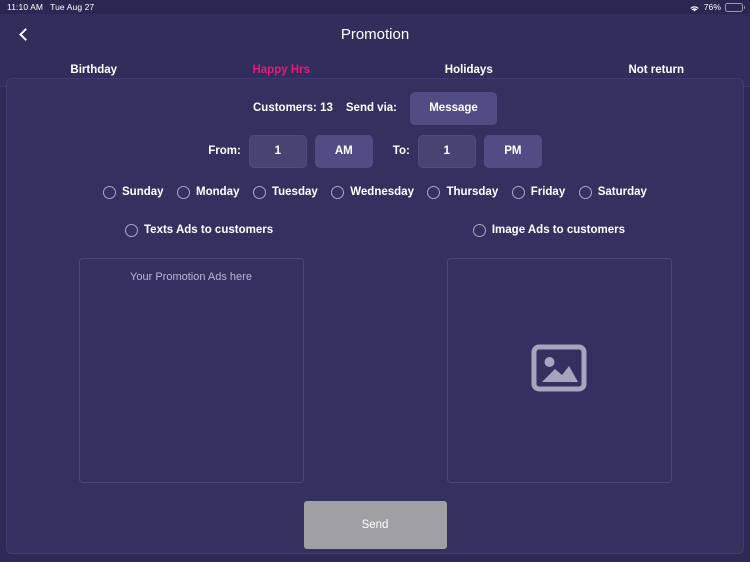 Image resolution: width=750 pixels, height=562 pixels. What do you see at coordinates (446, 151) in the screenshot?
I see `to-hour-input: 1` at bounding box center [446, 151].